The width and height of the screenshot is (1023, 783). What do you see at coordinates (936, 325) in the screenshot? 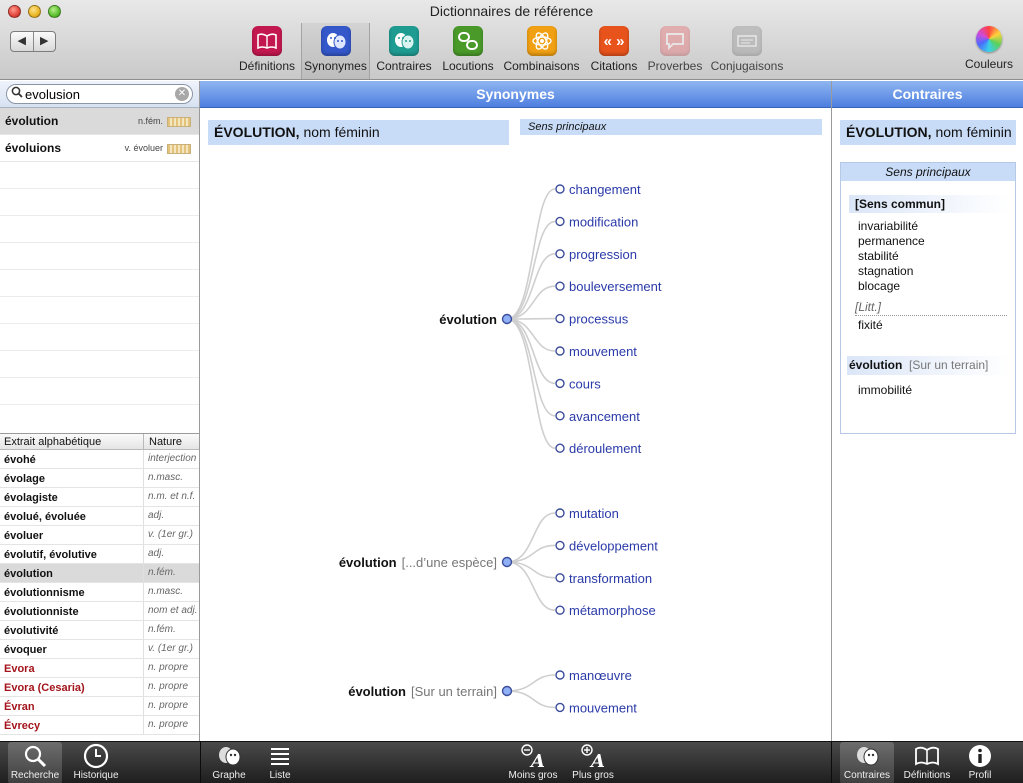
I see `antonym-word: fixité` at bounding box center [936, 325].